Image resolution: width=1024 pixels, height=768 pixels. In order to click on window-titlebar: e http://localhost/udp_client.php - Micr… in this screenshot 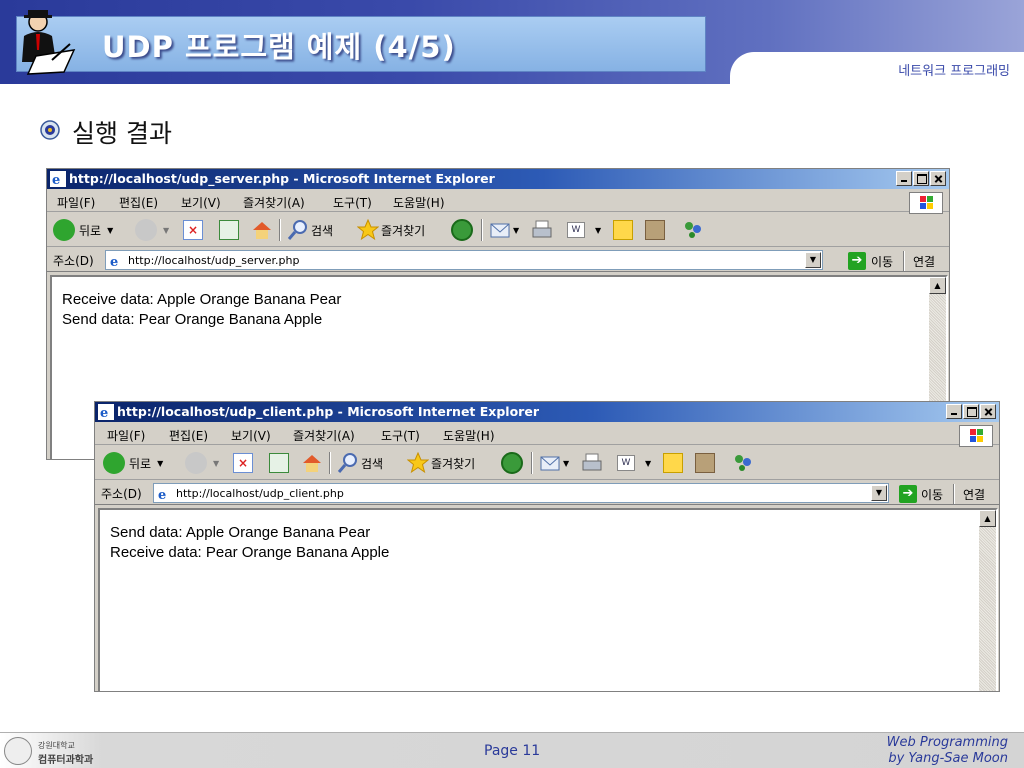, I will do `click(547, 412)`.